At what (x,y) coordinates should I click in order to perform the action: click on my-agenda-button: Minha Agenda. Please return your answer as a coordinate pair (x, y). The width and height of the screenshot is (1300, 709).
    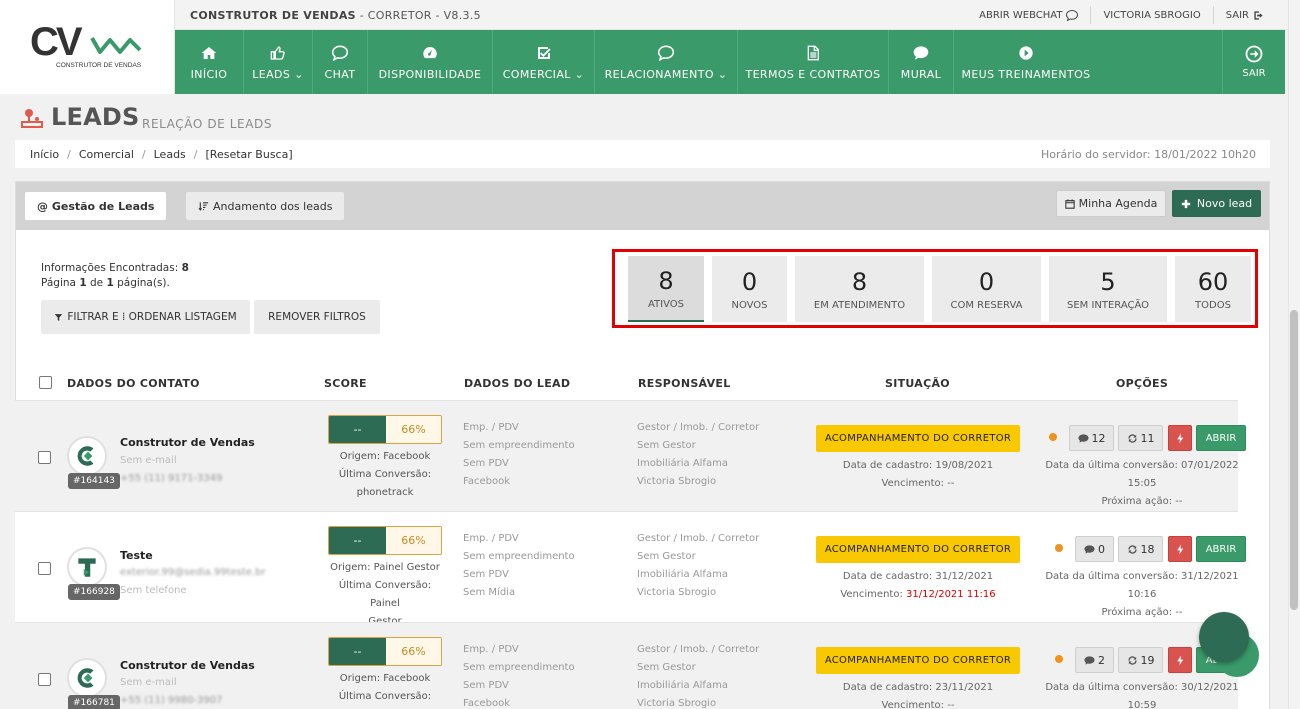
    Looking at the image, I should click on (1111, 203).